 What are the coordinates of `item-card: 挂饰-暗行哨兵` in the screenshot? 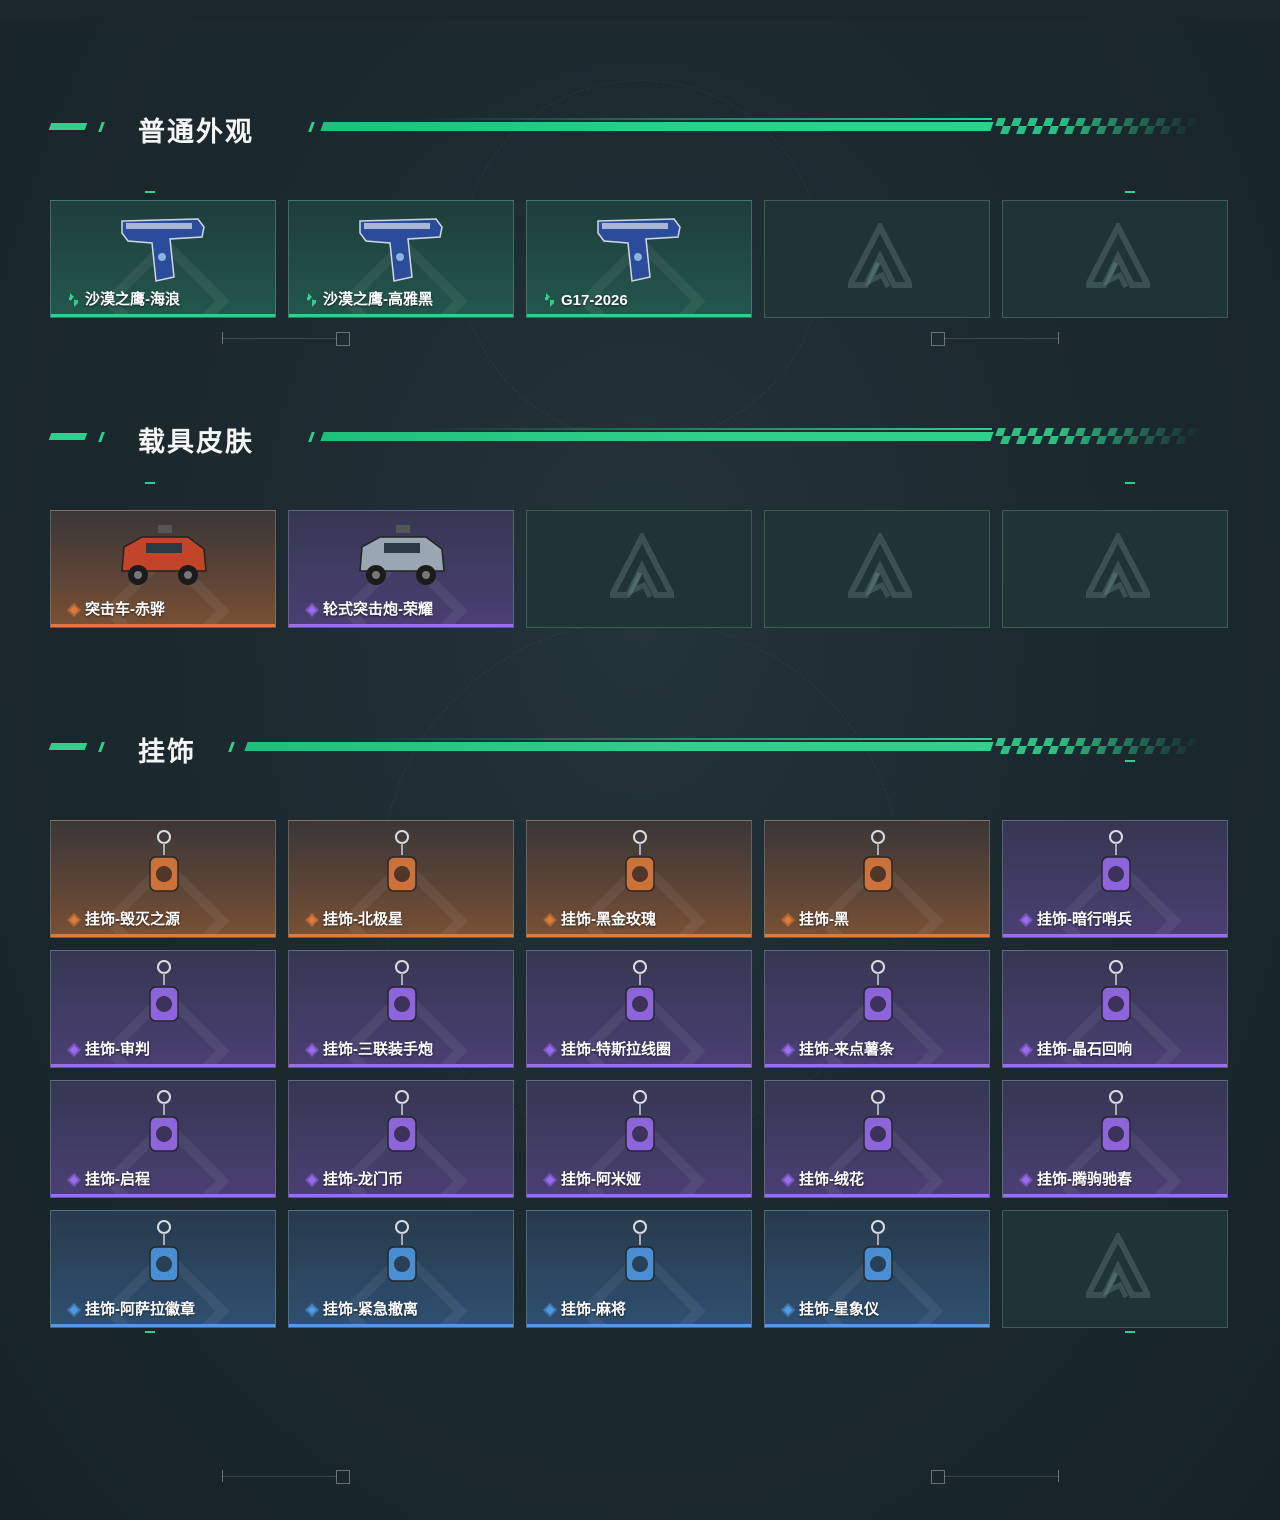 It's located at (1115, 879).